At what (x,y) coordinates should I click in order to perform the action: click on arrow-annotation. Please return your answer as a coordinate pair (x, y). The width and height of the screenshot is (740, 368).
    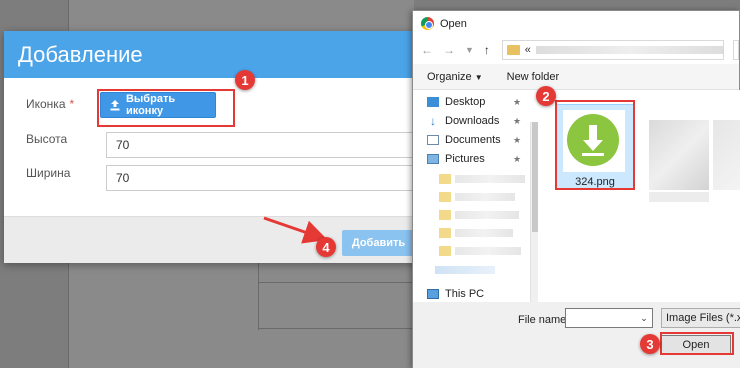
    Looking at the image, I should click on (295, 230).